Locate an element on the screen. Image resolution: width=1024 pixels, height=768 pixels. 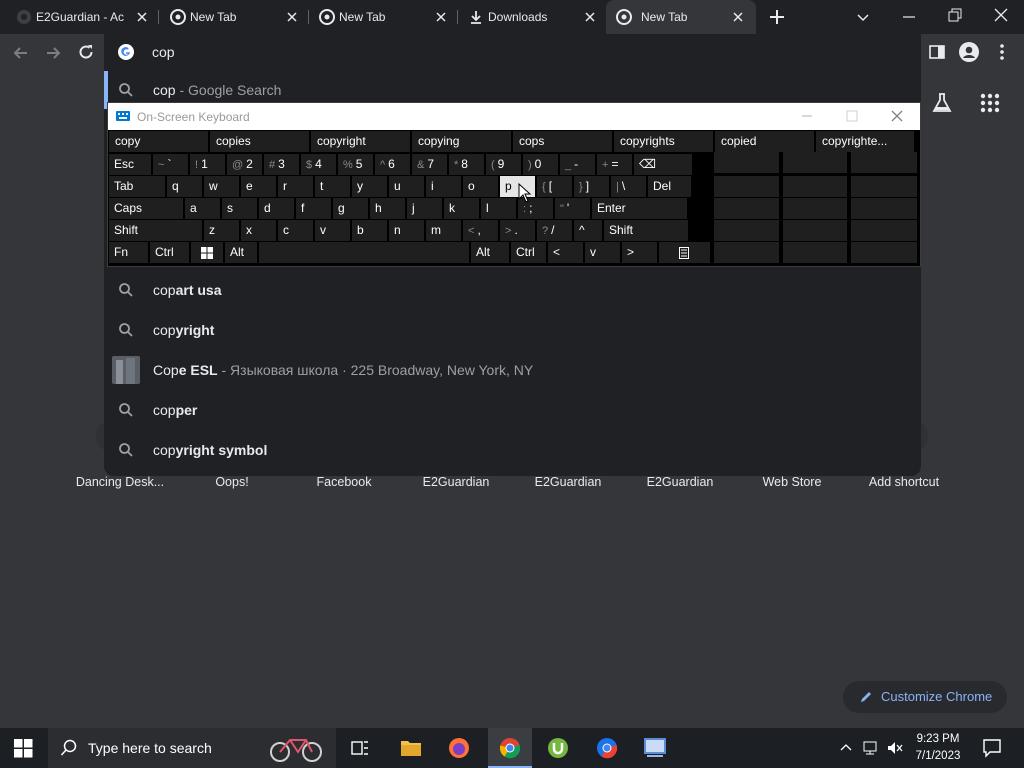
osk-key-insert is located at coordinates (746, 208).